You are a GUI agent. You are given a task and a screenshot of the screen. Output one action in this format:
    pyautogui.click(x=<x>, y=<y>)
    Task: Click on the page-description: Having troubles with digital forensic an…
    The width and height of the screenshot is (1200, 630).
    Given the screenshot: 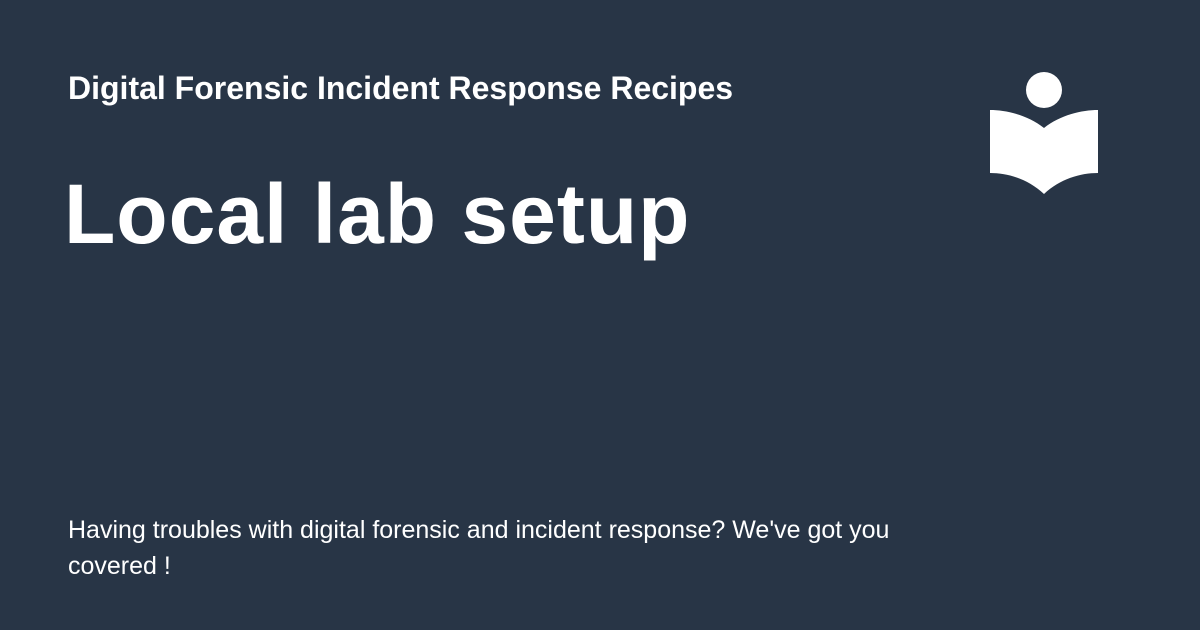 What is the action you would take?
    pyautogui.click(x=479, y=548)
    